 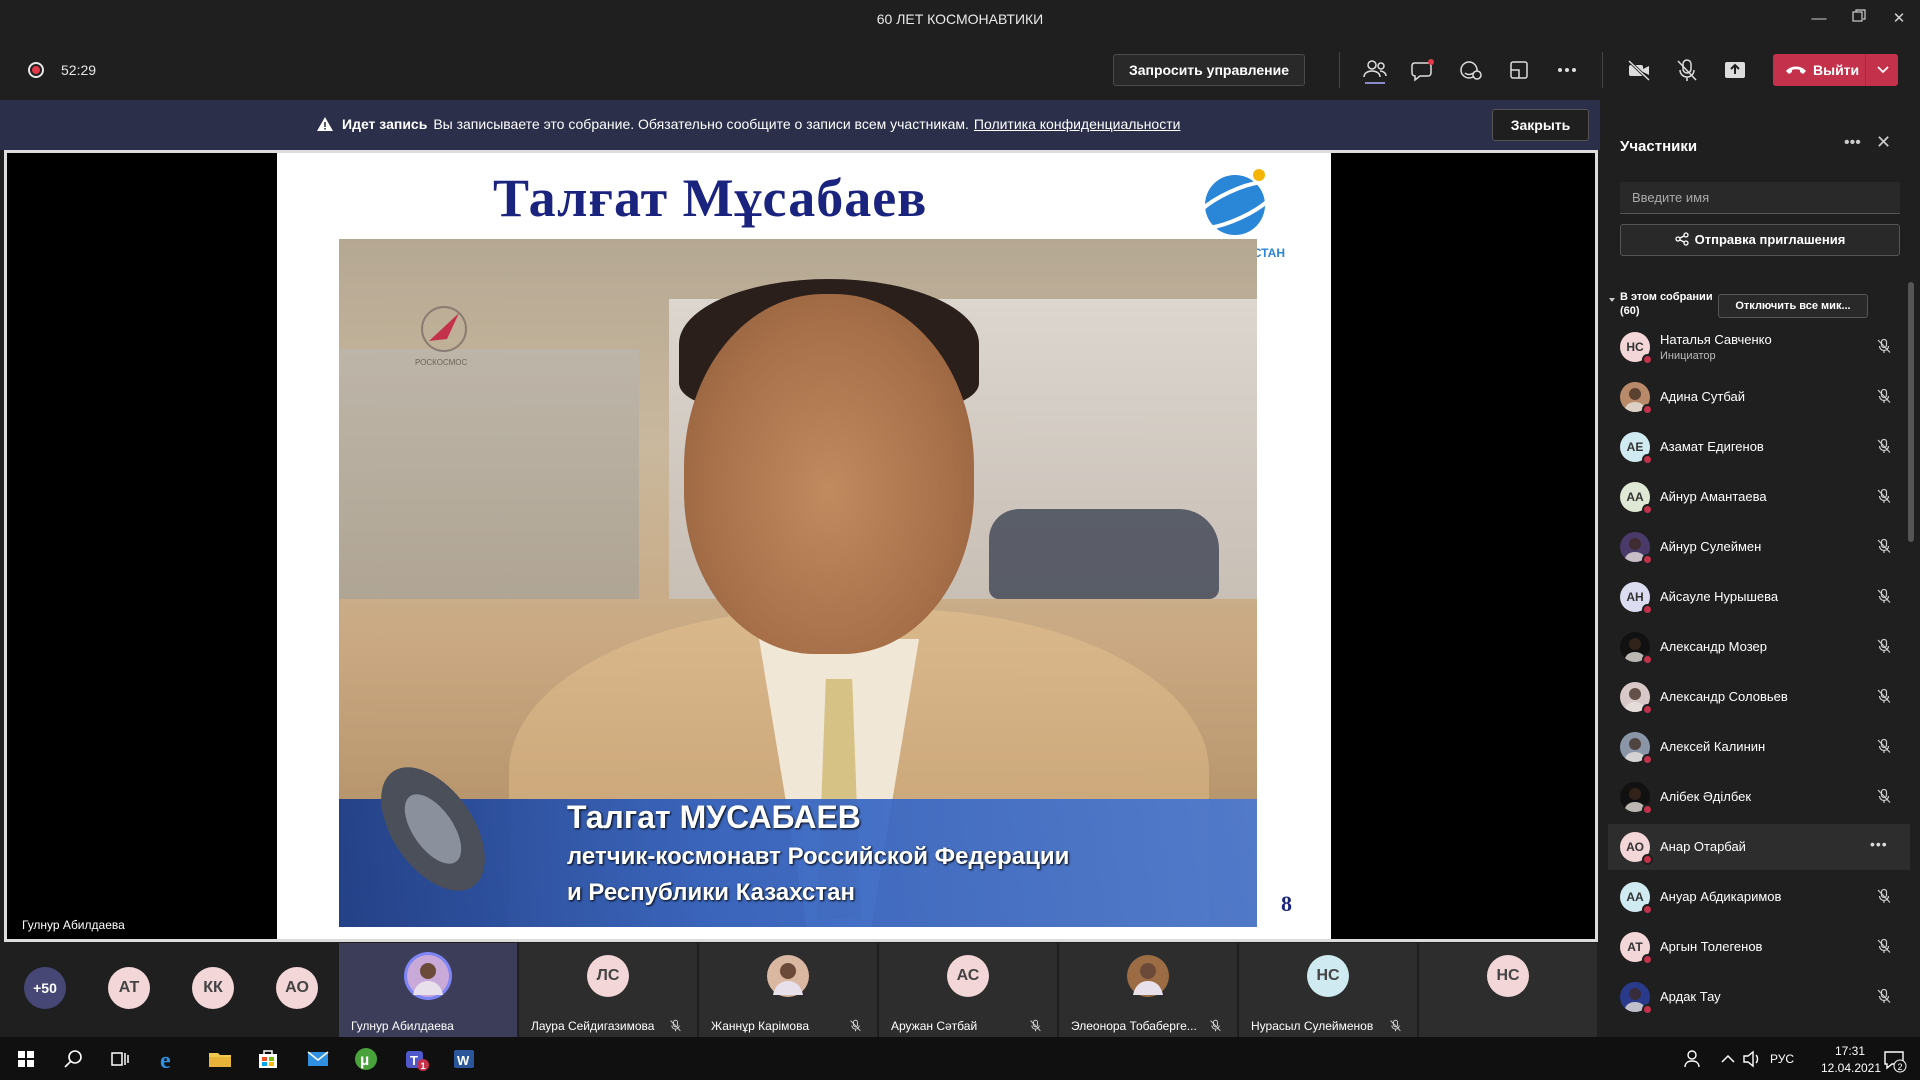 I want to click on participant-avatar: АА, so click(x=1636, y=898).